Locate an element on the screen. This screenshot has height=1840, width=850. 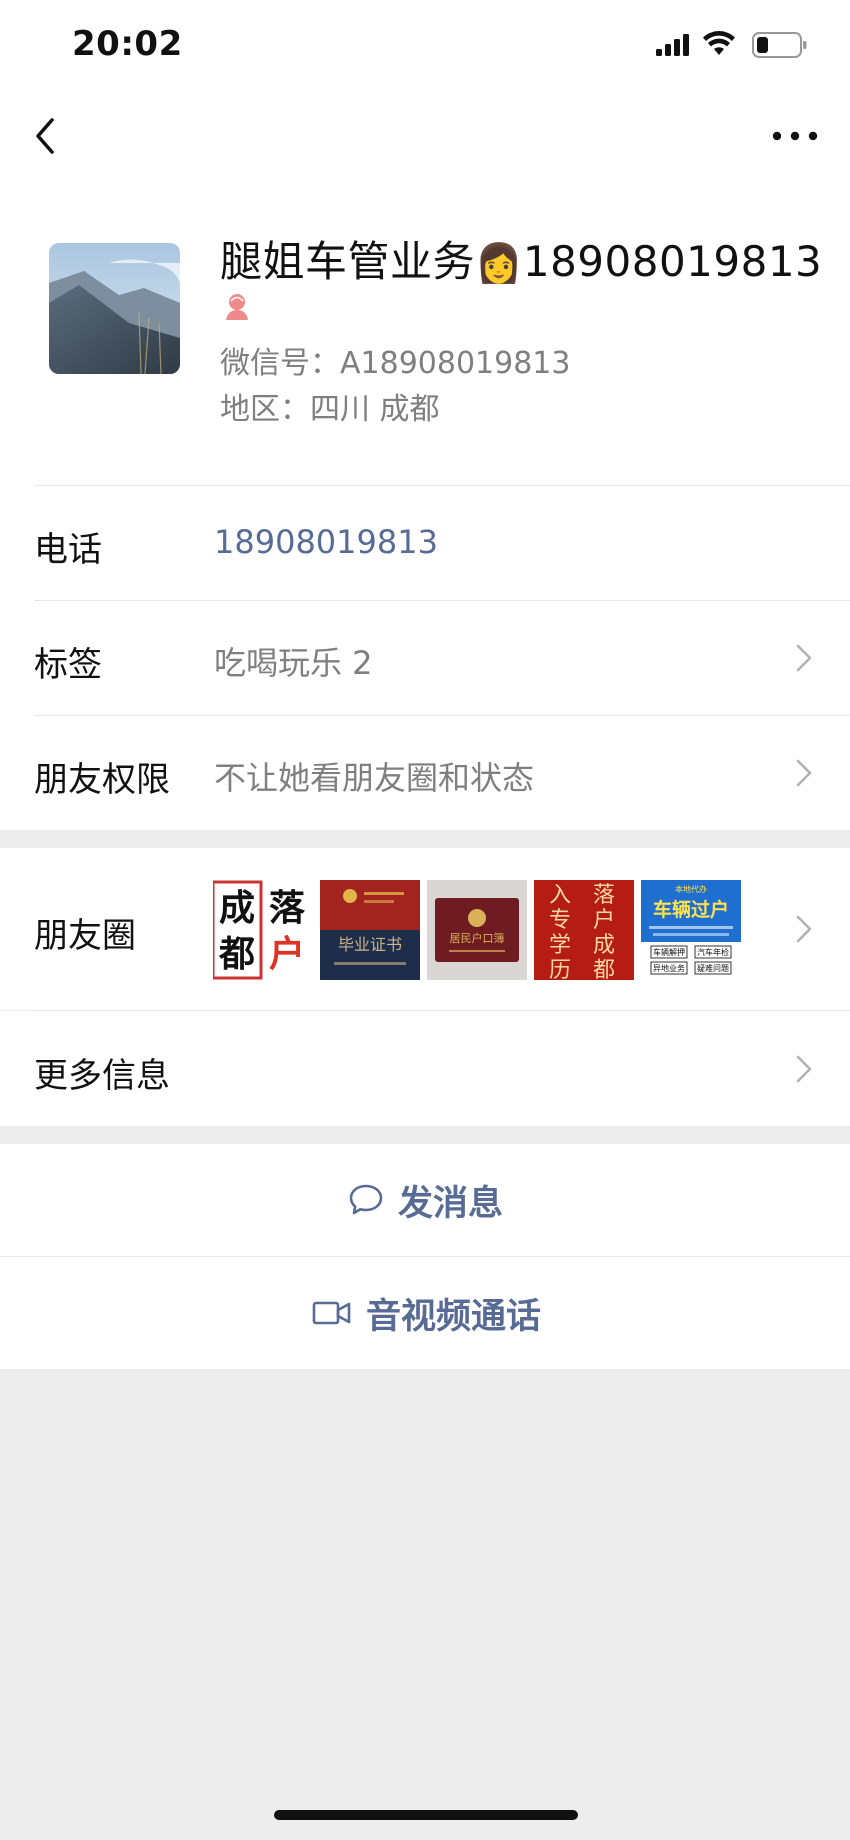
profile-name-suffix: 18908019813 is located at coordinates (672, 261).